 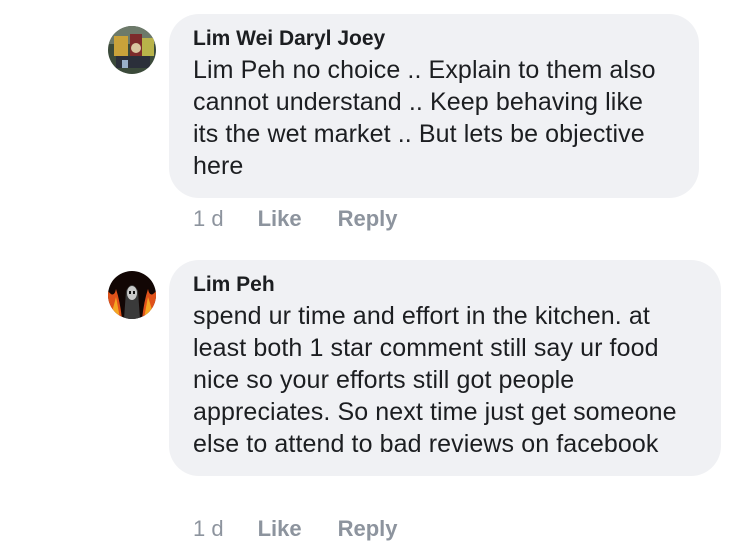 What do you see at coordinates (434, 39) in the screenshot?
I see `comment-author: Lim Wei Daryl Joey` at bounding box center [434, 39].